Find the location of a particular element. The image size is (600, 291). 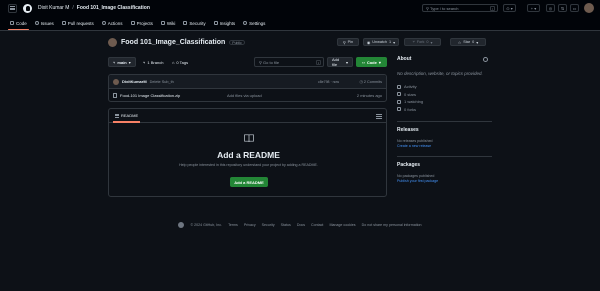

tab-issues: Issues is located at coordinates (44, 23).